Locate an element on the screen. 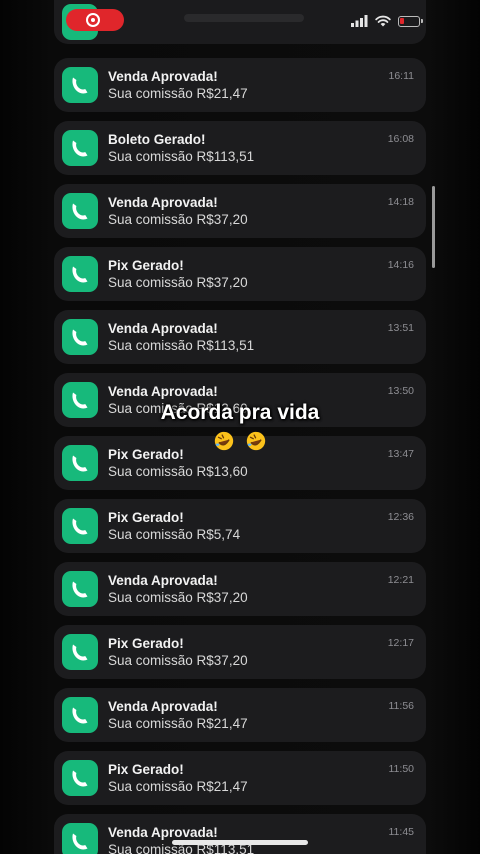  notification-body: Sua comissão R$5,74 is located at coordinates (174, 534).